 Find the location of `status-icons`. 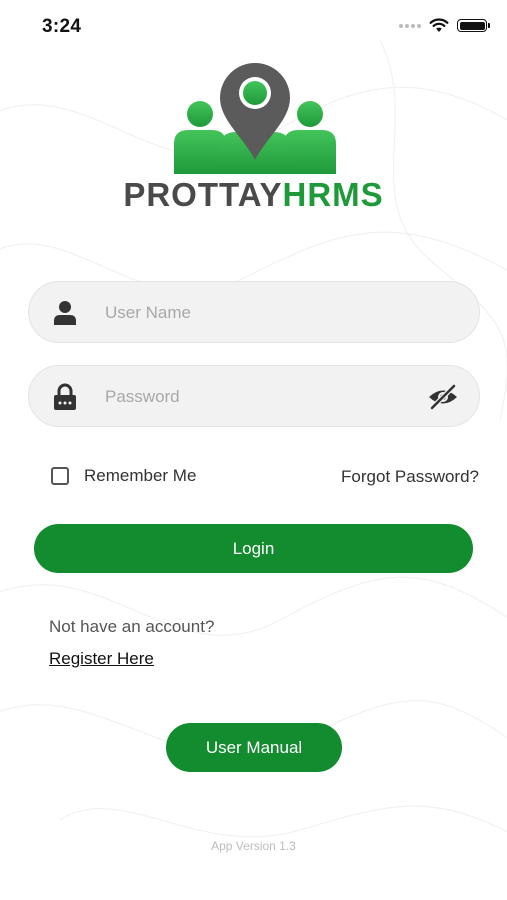

status-icons is located at coordinates (444, 25).